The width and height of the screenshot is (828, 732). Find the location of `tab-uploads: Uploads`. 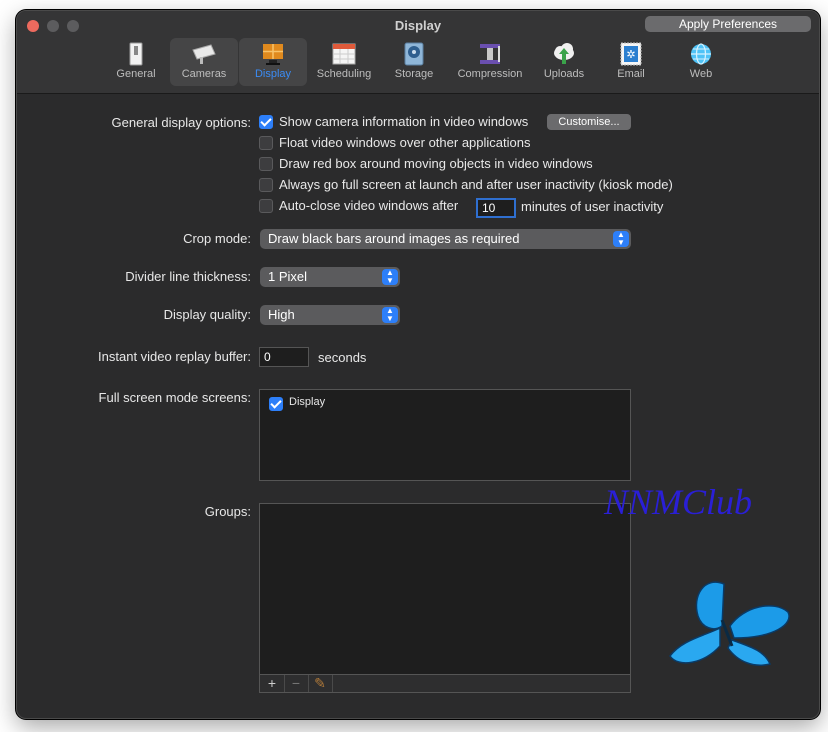

tab-uploads: Uploads is located at coordinates (564, 62).